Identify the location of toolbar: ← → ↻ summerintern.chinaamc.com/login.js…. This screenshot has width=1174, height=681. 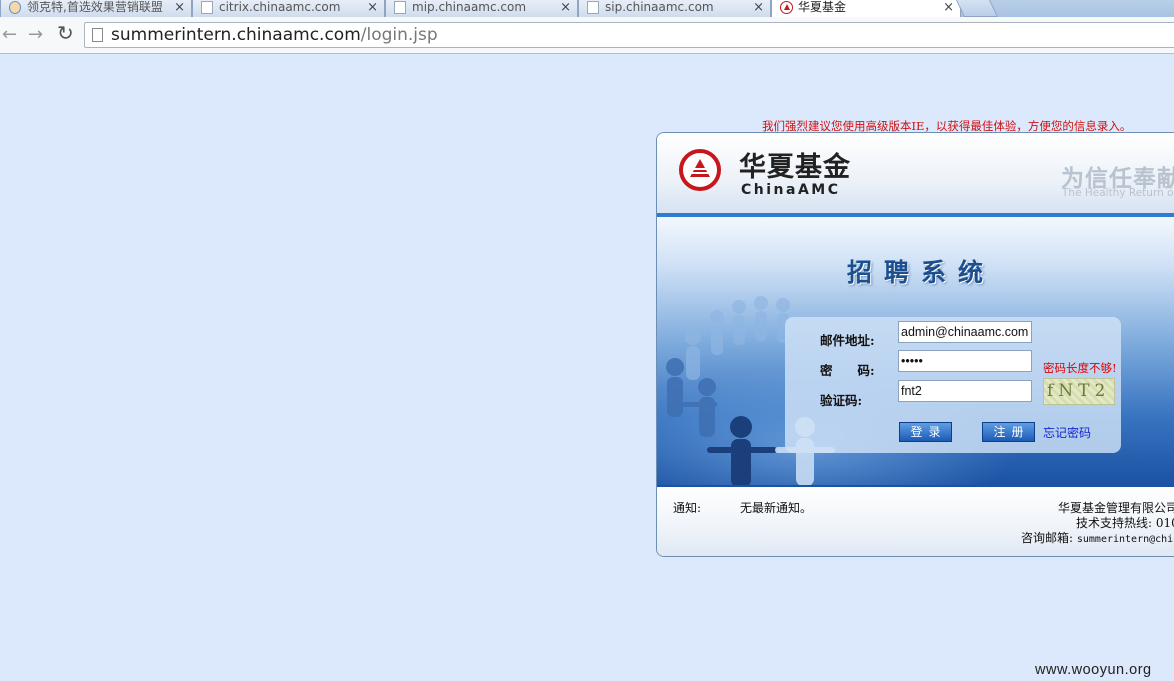
(587, 35).